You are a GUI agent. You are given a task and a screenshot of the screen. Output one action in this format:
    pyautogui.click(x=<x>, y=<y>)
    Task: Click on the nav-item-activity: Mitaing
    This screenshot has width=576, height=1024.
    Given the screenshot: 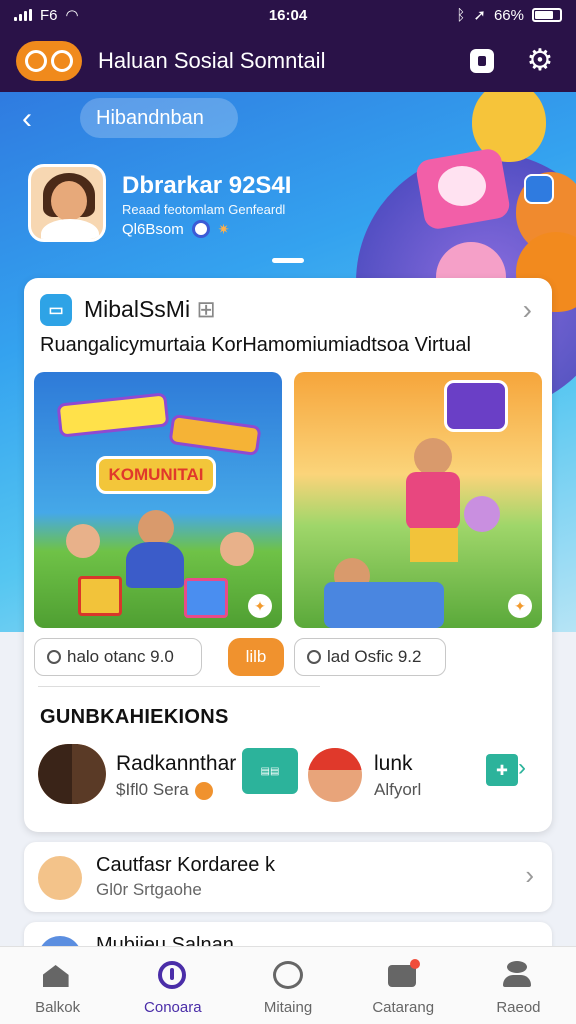 What is the action you would take?
    pyautogui.click(x=287, y=985)
    